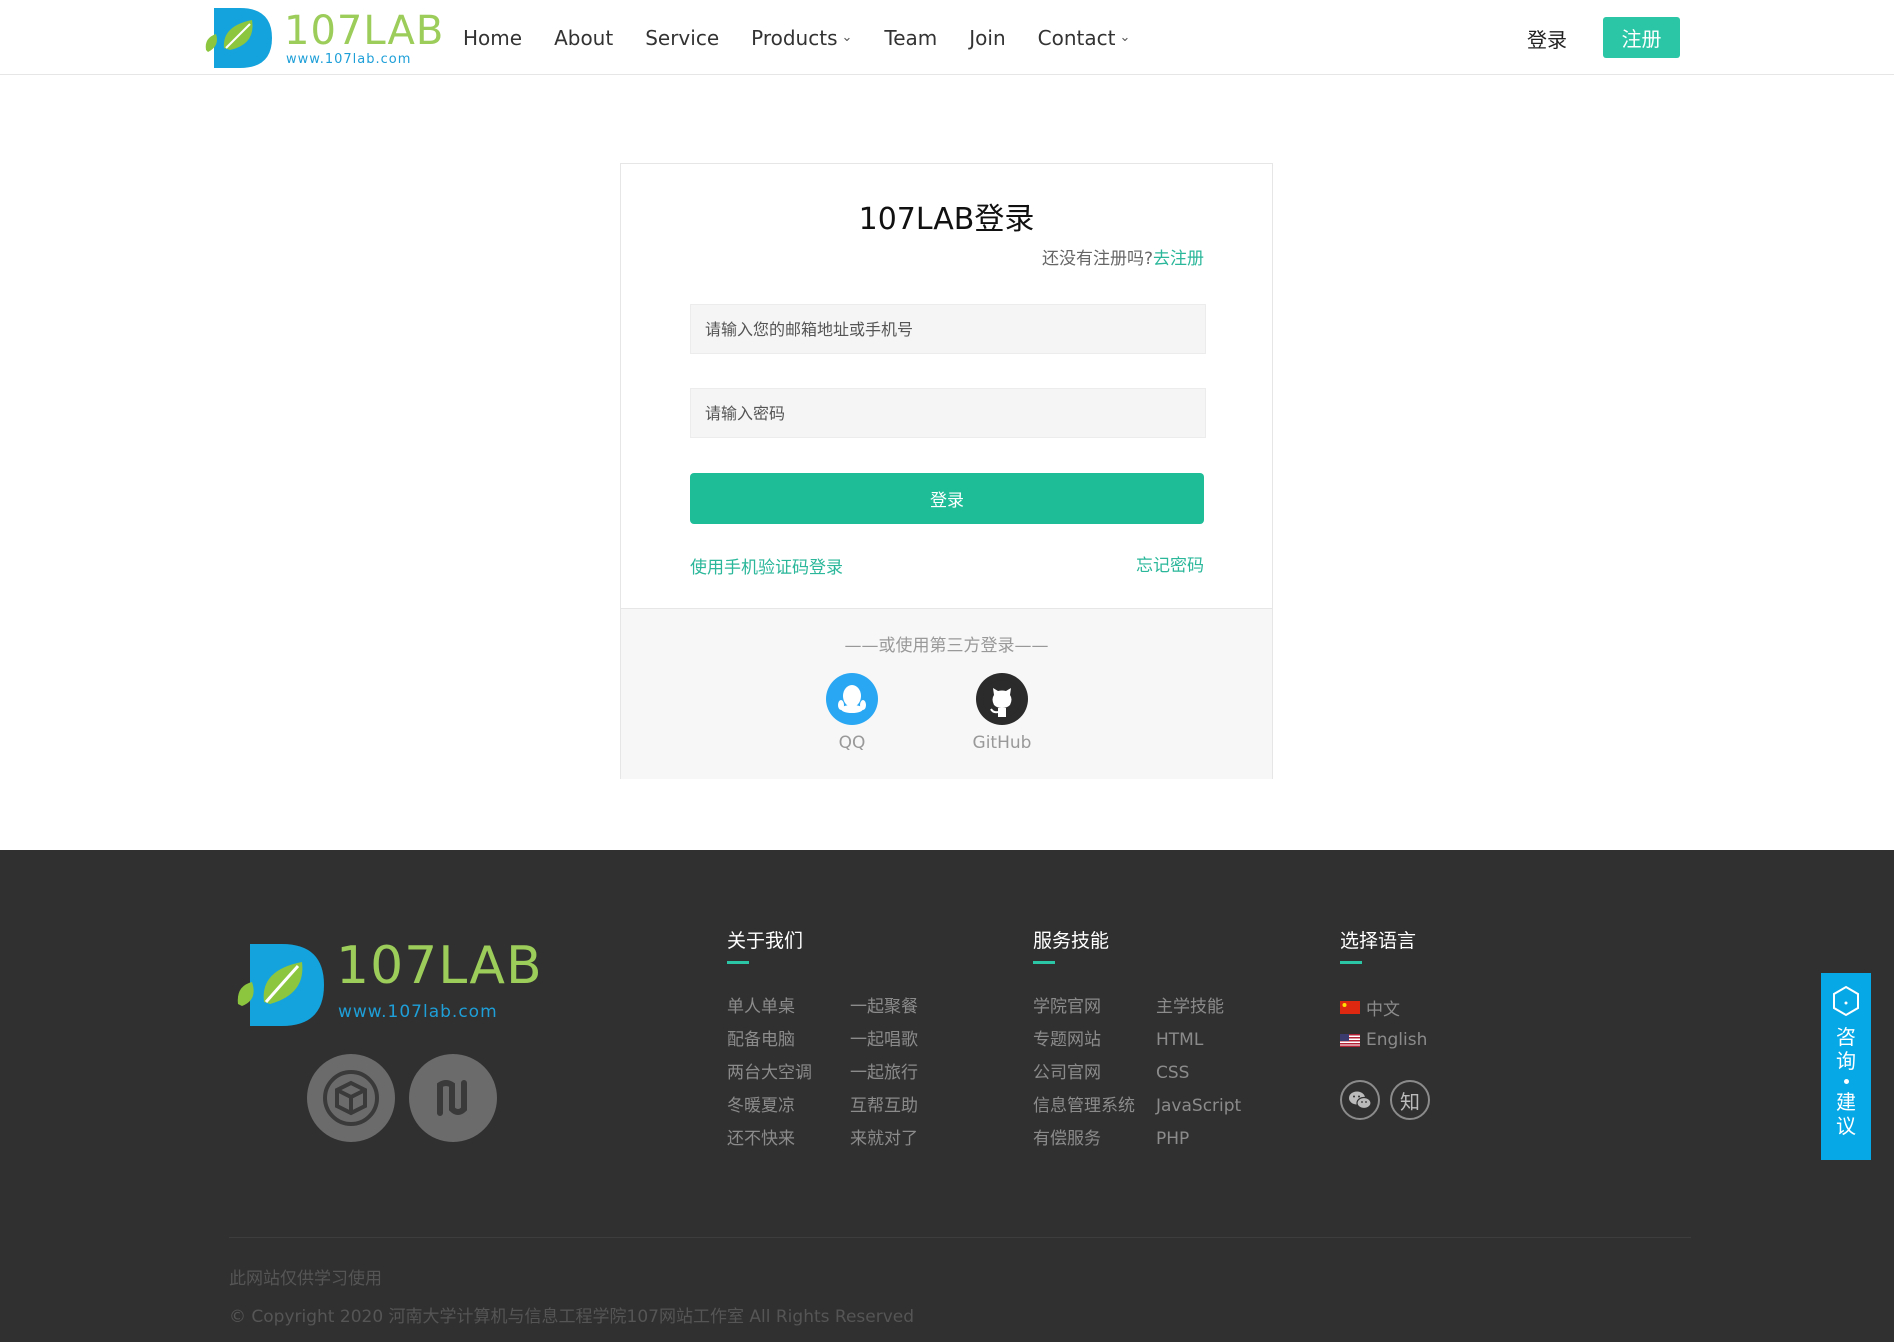 The height and width of the screenshot is (1342, 1894). What do you see at coordinates (1350, 1040) in the screenshot?
I see `us-flag-icon` at bounding box center [1350, 1040].